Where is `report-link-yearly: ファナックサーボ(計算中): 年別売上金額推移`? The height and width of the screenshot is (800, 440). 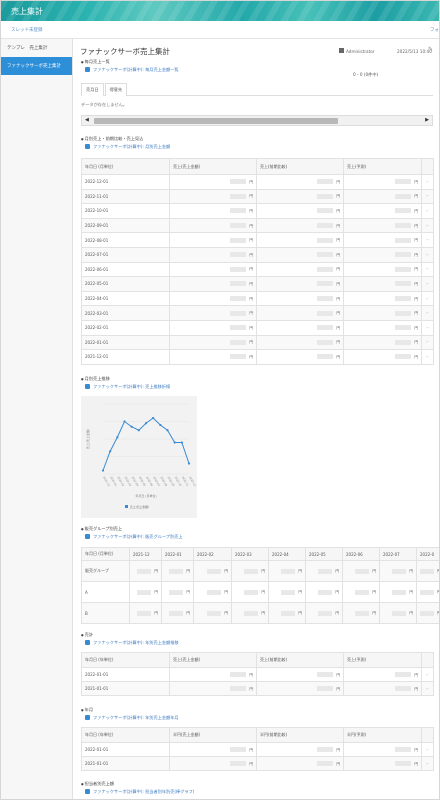 report-link-yearly: ファナックサーボ(計算中): 年別売上金額推移 is located at coordinates (132, 643).